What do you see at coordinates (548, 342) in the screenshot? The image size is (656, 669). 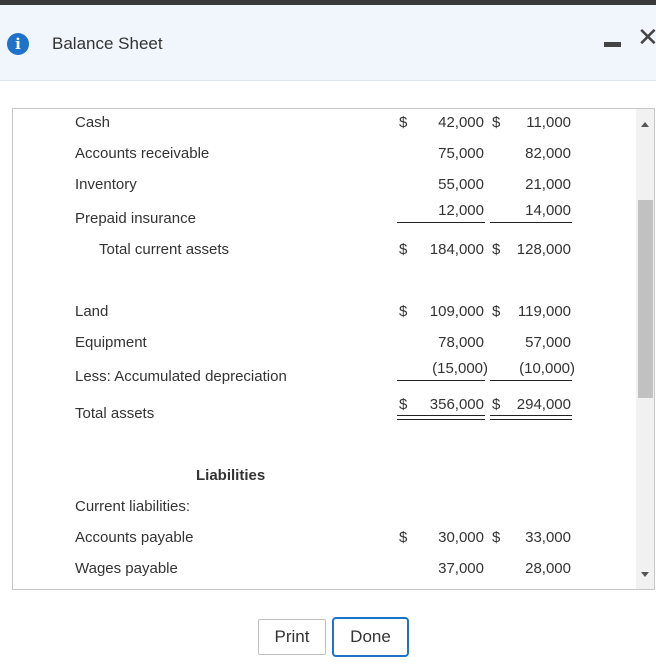 I see `equipment-prior-value: 57,000` at bounding box center [548, 342].